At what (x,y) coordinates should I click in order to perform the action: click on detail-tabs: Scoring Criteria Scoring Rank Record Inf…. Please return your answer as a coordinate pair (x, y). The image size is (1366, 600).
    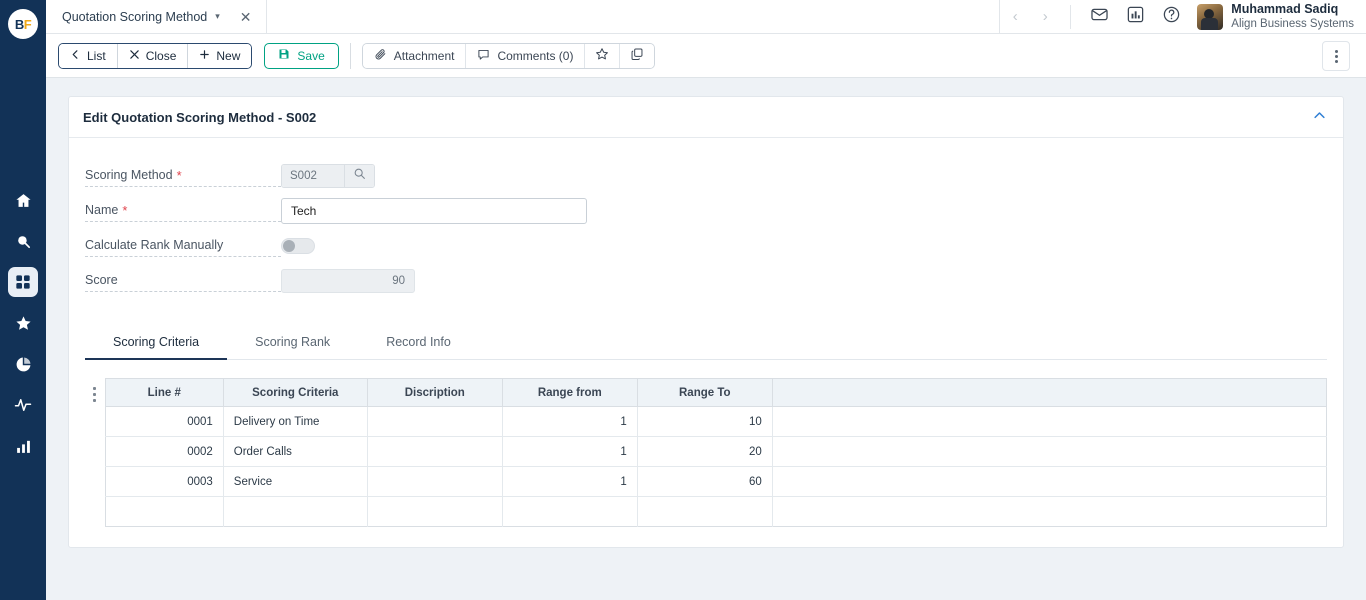
    Looking at the image, I should click on (706, 342).